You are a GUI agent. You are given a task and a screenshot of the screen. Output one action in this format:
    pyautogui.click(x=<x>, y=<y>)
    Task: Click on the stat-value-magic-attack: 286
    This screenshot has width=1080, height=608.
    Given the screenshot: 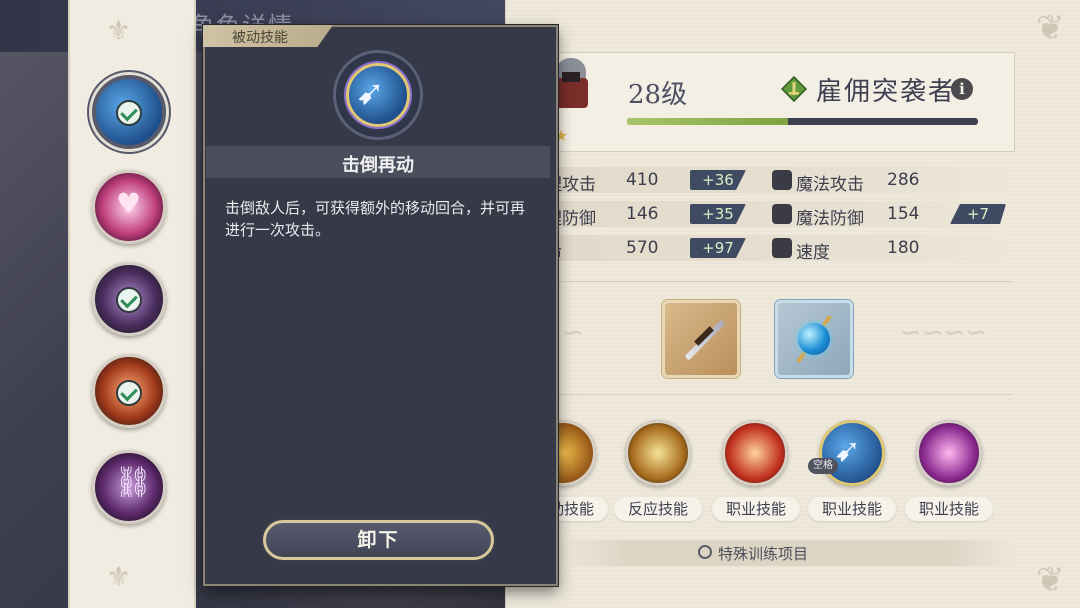 What is the action you would take?
    pyautogui.click(x=903, y=180)
    